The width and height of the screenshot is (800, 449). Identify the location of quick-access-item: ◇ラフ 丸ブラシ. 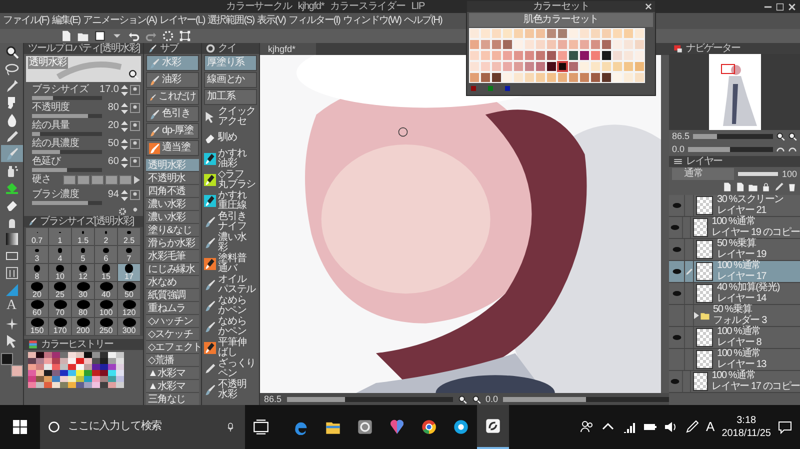
(230, 179).